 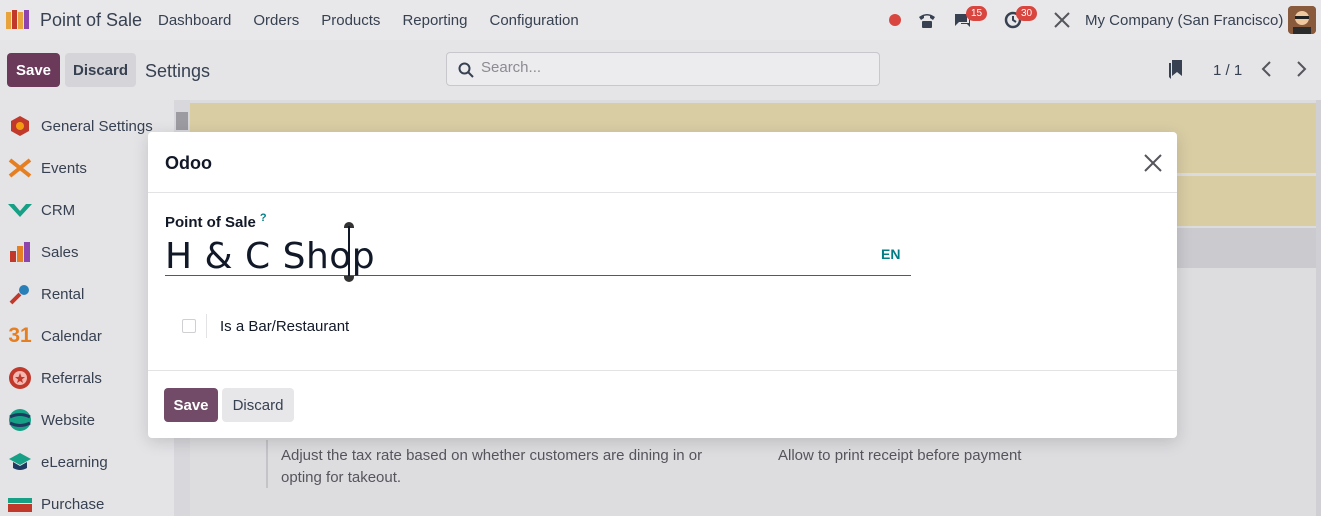 What do you see at coordinates (182, 121) in the screenshot?
I see `sidebar-scroll-thumb` at bounding box center [182, 121].